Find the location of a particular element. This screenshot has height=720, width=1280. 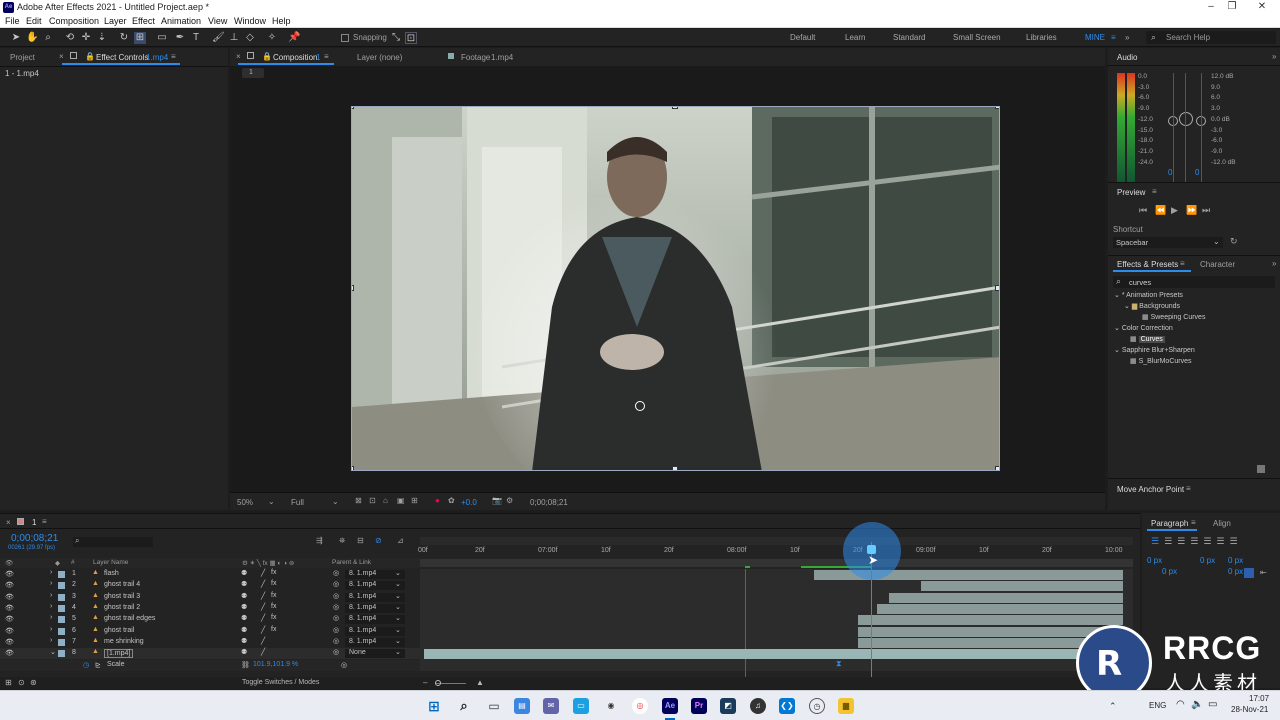

volume-knob-master is located at coordinates (1186, 119).